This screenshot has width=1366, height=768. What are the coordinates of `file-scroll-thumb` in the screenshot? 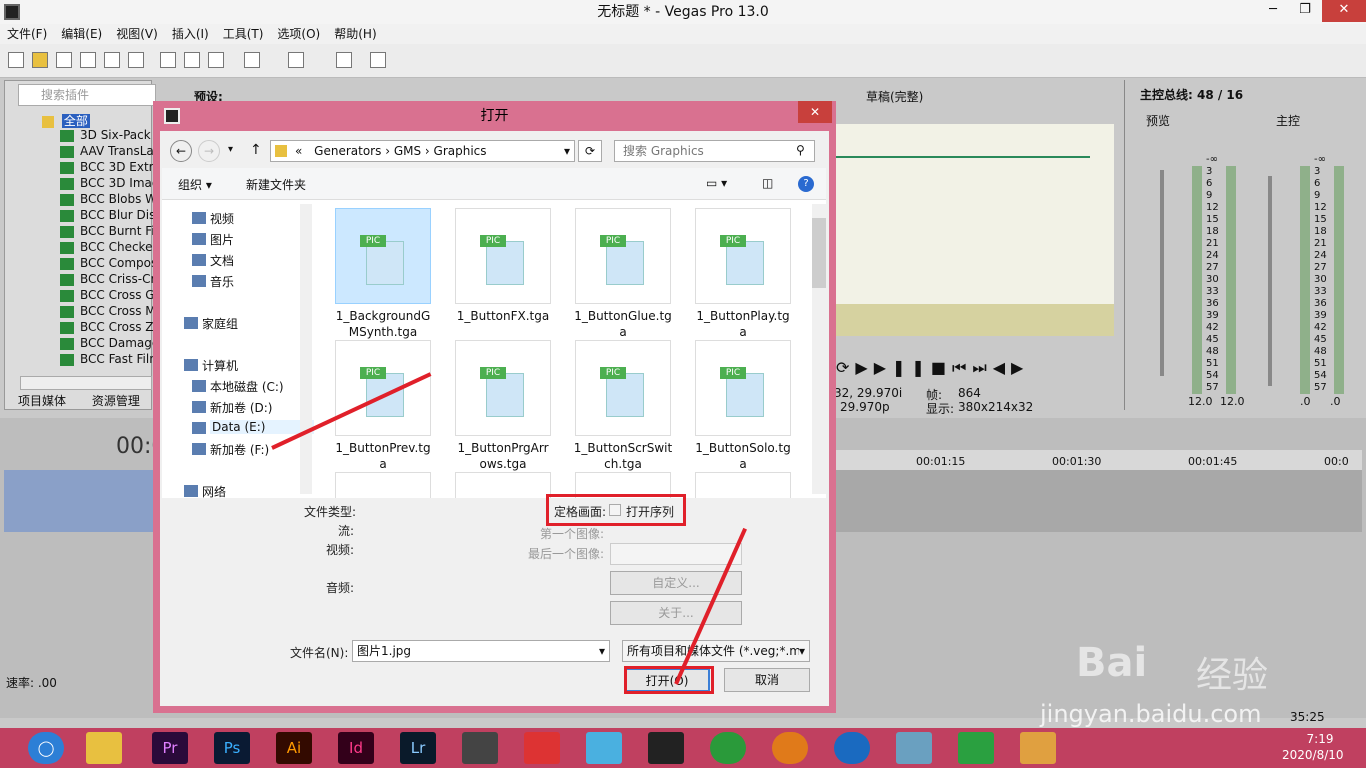 It's located at (819, 253).